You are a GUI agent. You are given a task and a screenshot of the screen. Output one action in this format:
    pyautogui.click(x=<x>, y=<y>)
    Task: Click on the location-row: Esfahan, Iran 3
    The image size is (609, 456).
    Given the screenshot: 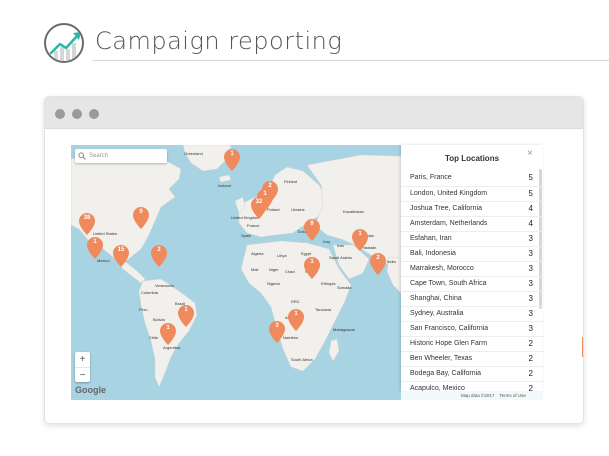 What is the action you would take?
    pyautogui.click(x=472, y=238)
    